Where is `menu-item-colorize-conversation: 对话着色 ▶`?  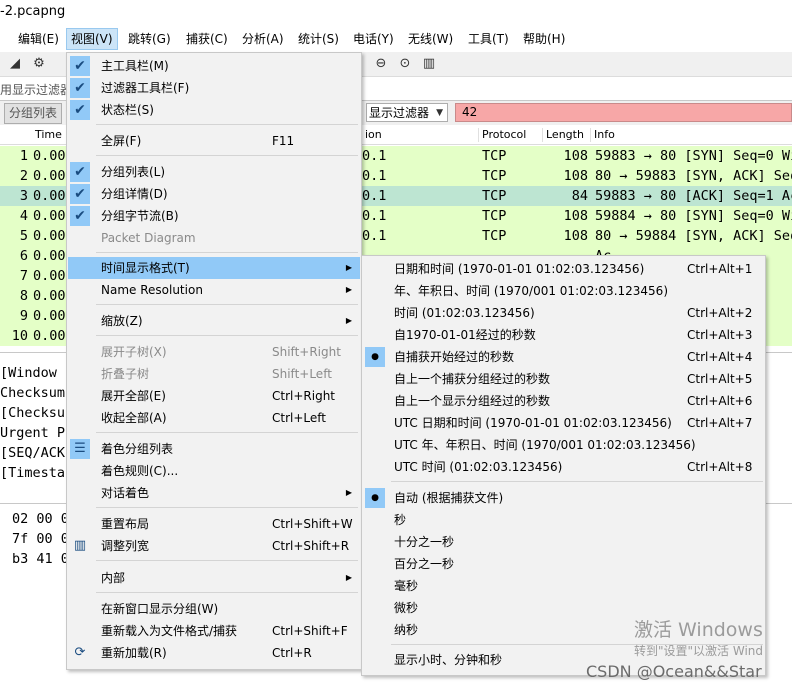
menu-item-colorize-conversation: 对话着色 ▶ is located at coordinates (214, 493).